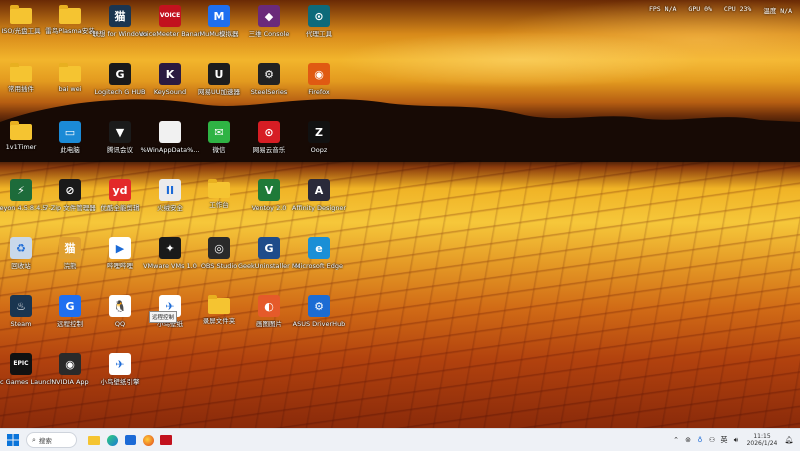 This screenshot has height=451, width=800. Describe the element at coordinates (21, 306) in the screenshot. I see `steam-icon: ♨` at that location.